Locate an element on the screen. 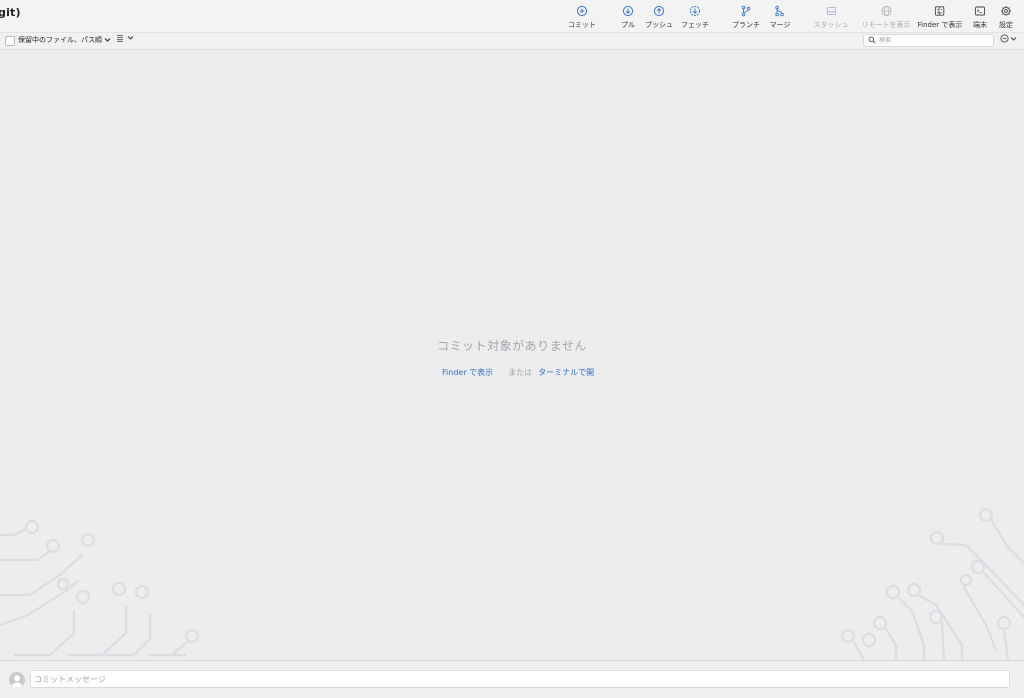  terminal-button: 端末 is located at coordinates (980, 17).